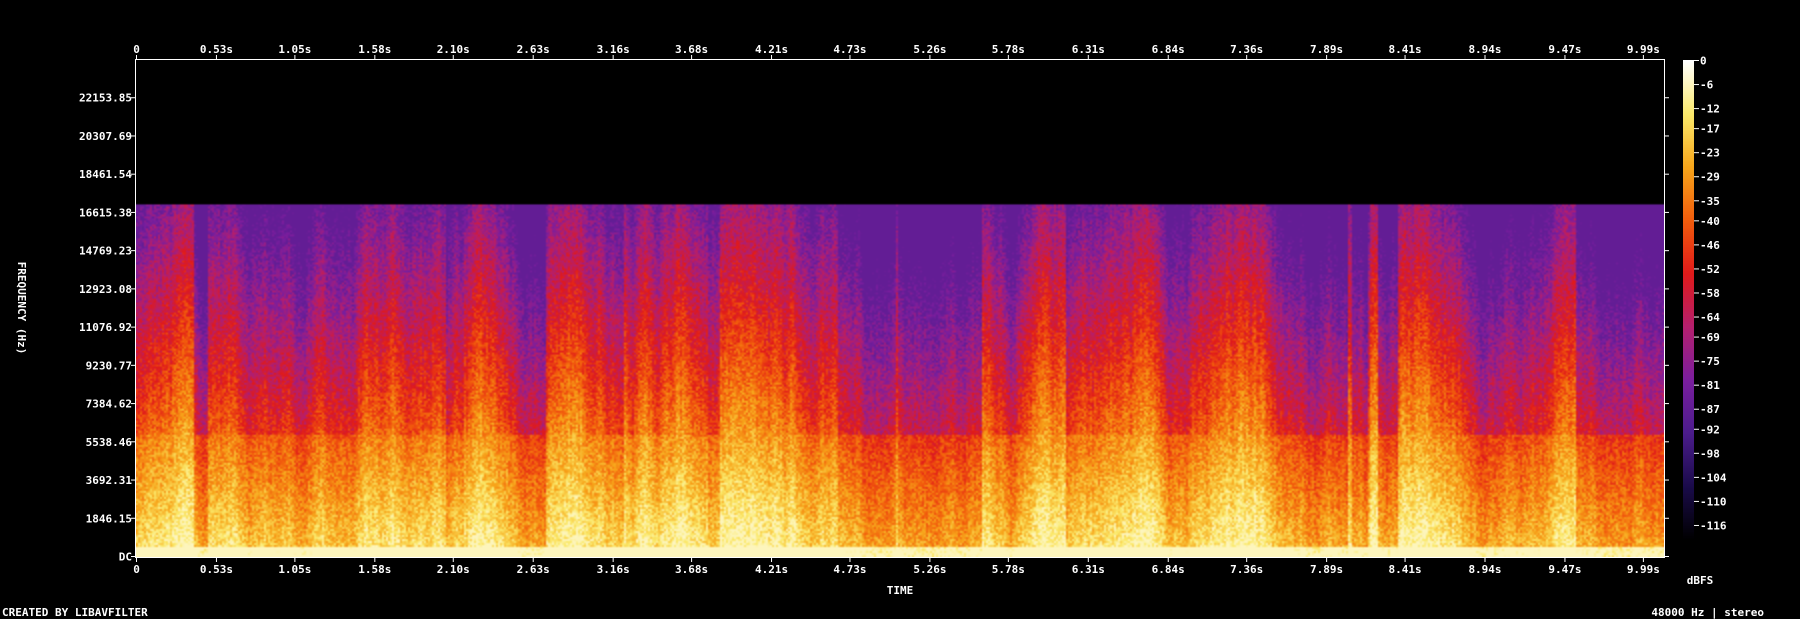 The image size is (1800, 619). I want to click on x-tick-label-top: 3.16s, so click(613, 49).